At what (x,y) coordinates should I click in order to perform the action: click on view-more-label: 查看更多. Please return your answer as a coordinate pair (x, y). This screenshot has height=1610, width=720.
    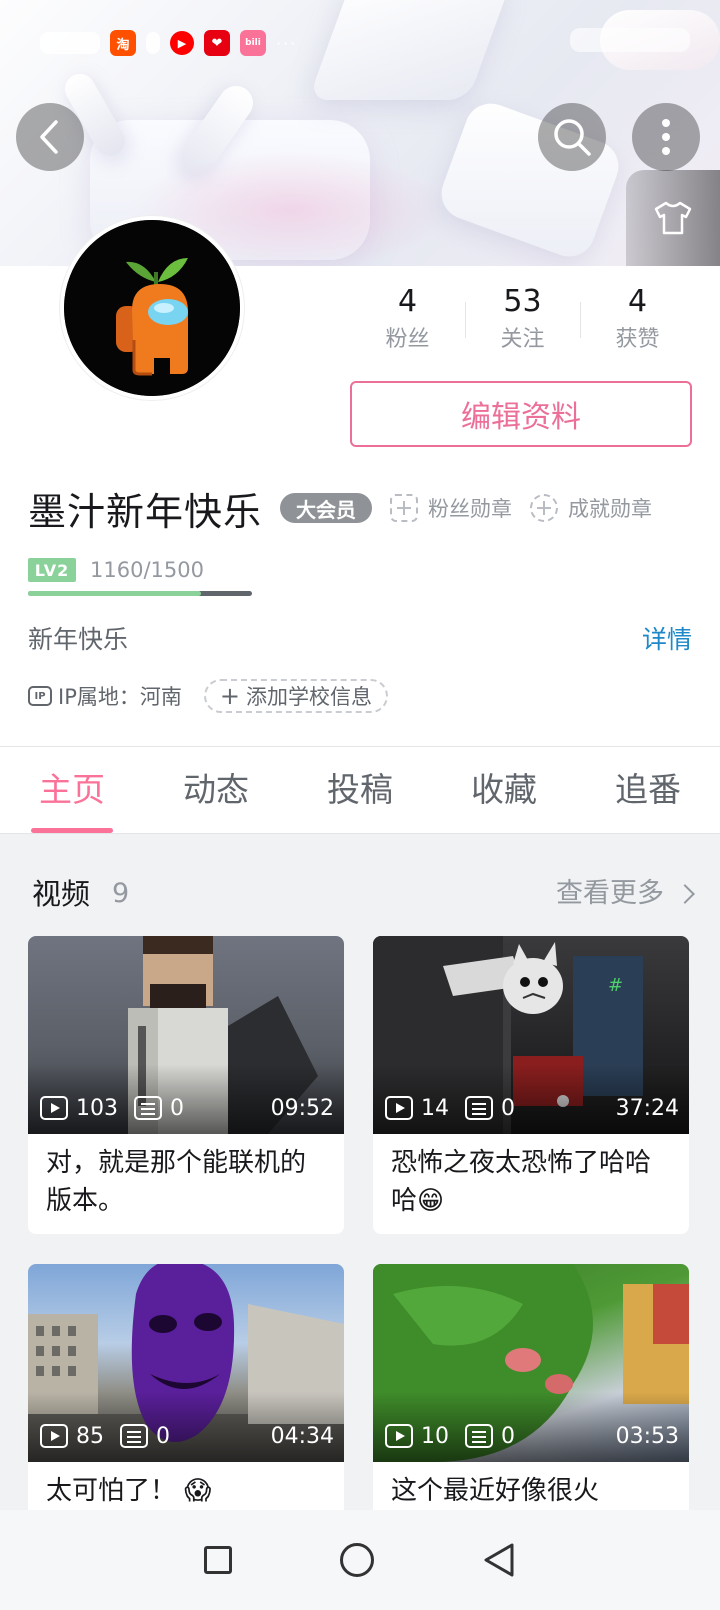
    Looking at the image, I should click on (610, 893).